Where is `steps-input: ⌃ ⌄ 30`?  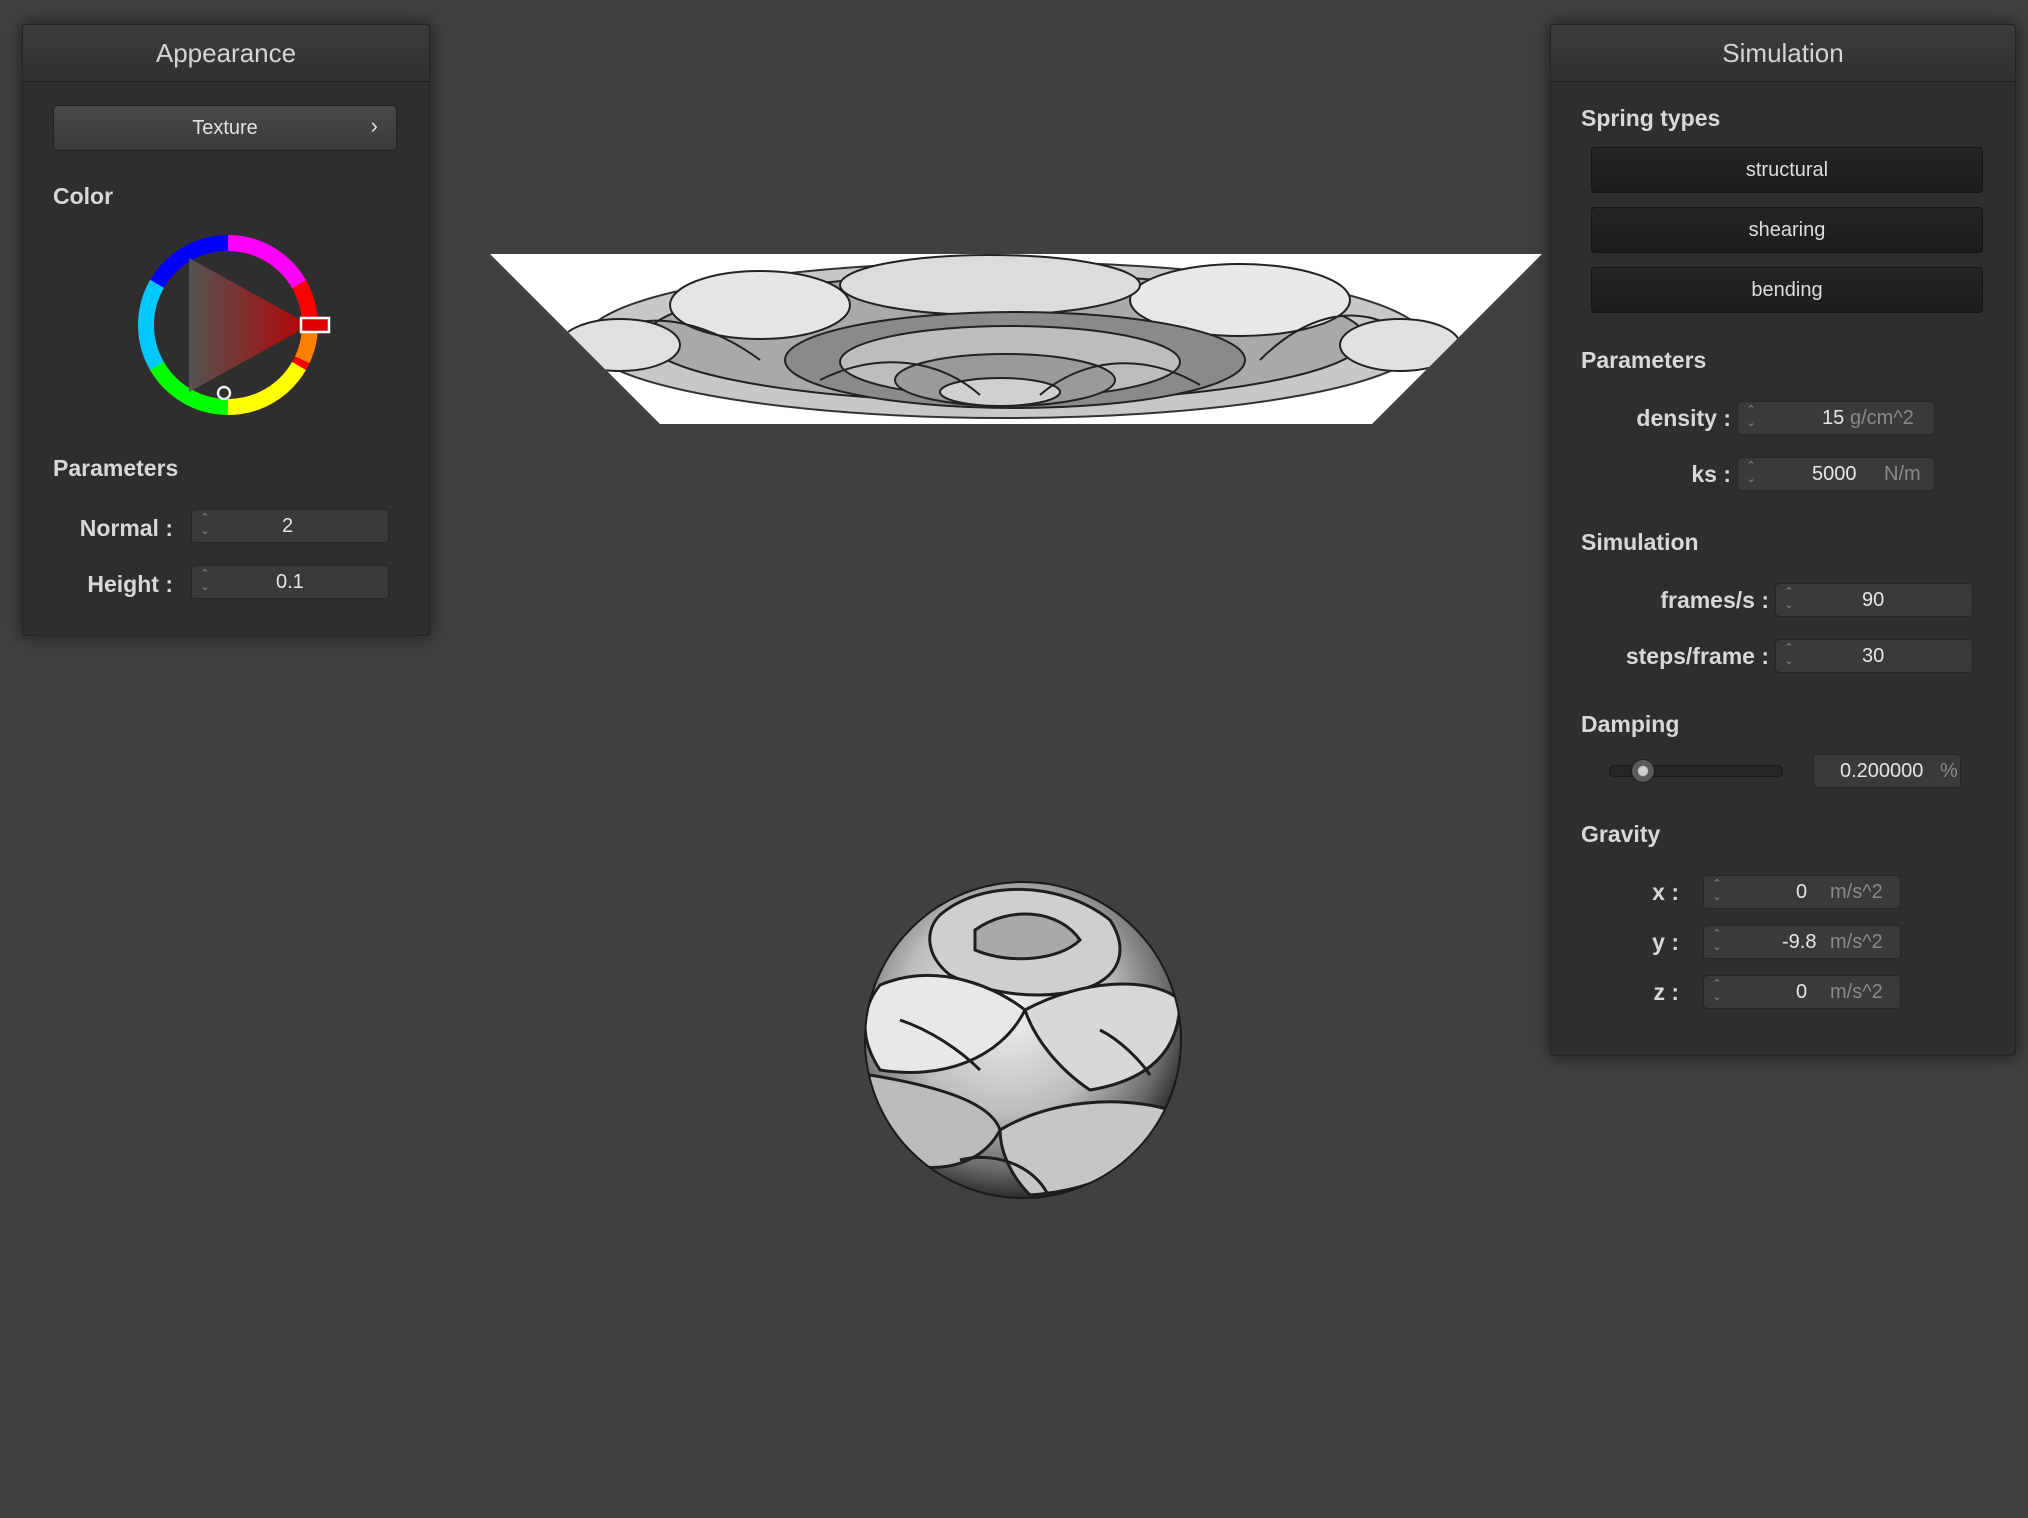 steps-input: ⌃ ⌄ 30 is located at coordinates (1874, 656).